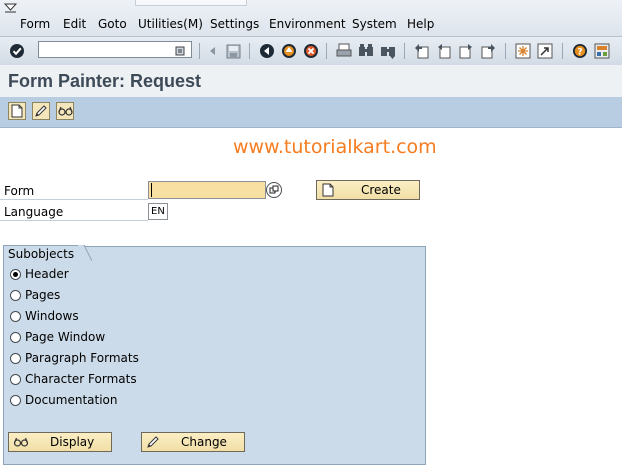 This screenshot has width=622, height=475. Describe the element at coordinates (204, 442) in the screenshot. I see `change-button-label: Change` at that location.